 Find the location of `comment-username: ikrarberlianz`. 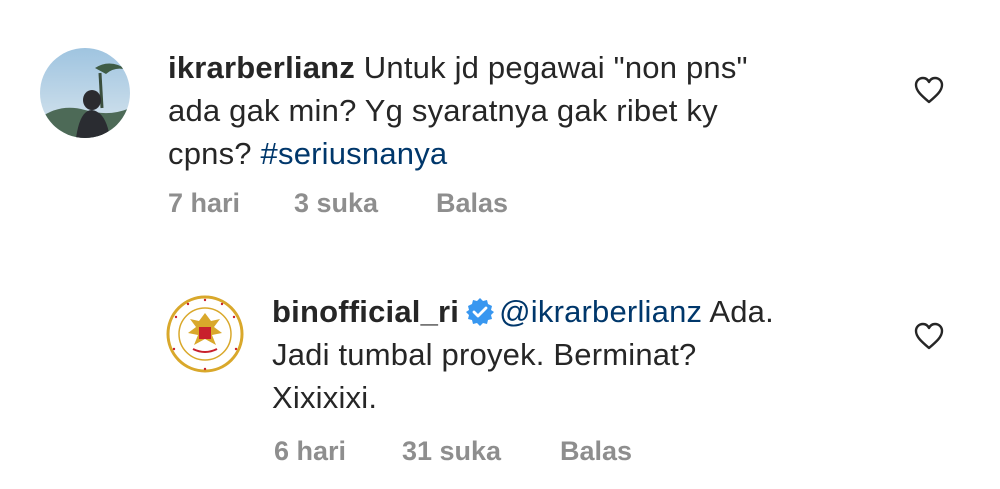

comment-username: ikrarberlianz is located at coordinates (261, 67).